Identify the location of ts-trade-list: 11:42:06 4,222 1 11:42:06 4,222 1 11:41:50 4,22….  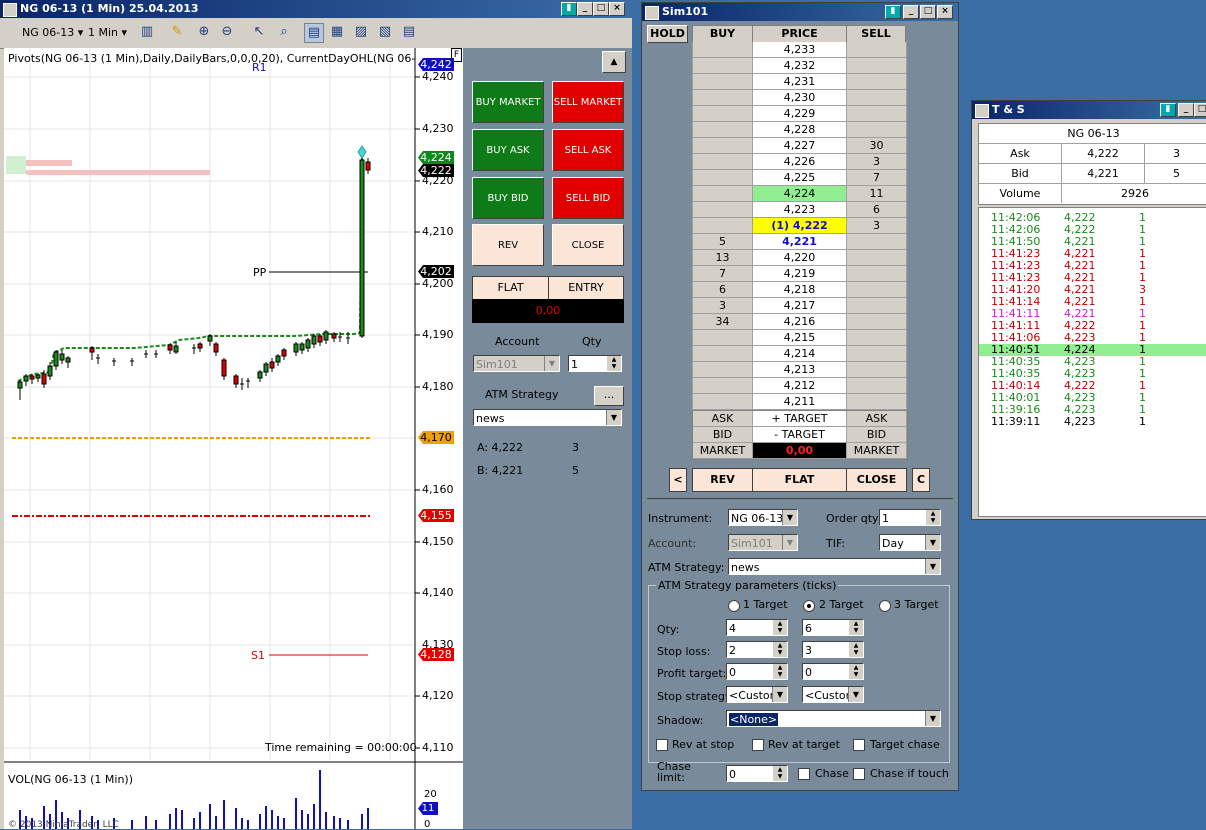
(1092, 362).